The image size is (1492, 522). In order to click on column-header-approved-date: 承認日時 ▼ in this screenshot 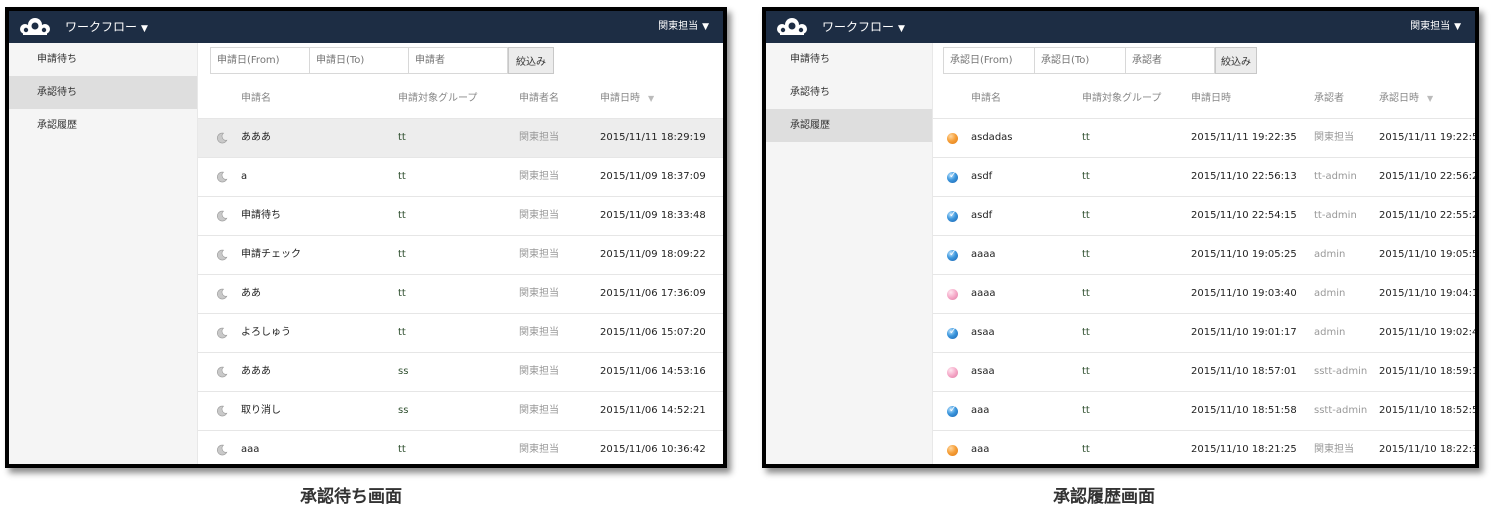, I will do `click(1406, 99)`.